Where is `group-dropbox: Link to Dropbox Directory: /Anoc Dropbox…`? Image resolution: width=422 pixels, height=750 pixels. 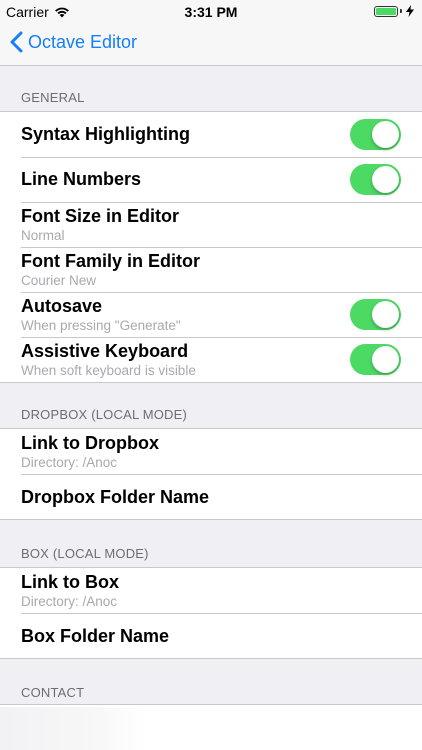 group-dropbox: Link to Dropbox Directory: /Anoc Dropbox… is located at coordinates (211, 474).